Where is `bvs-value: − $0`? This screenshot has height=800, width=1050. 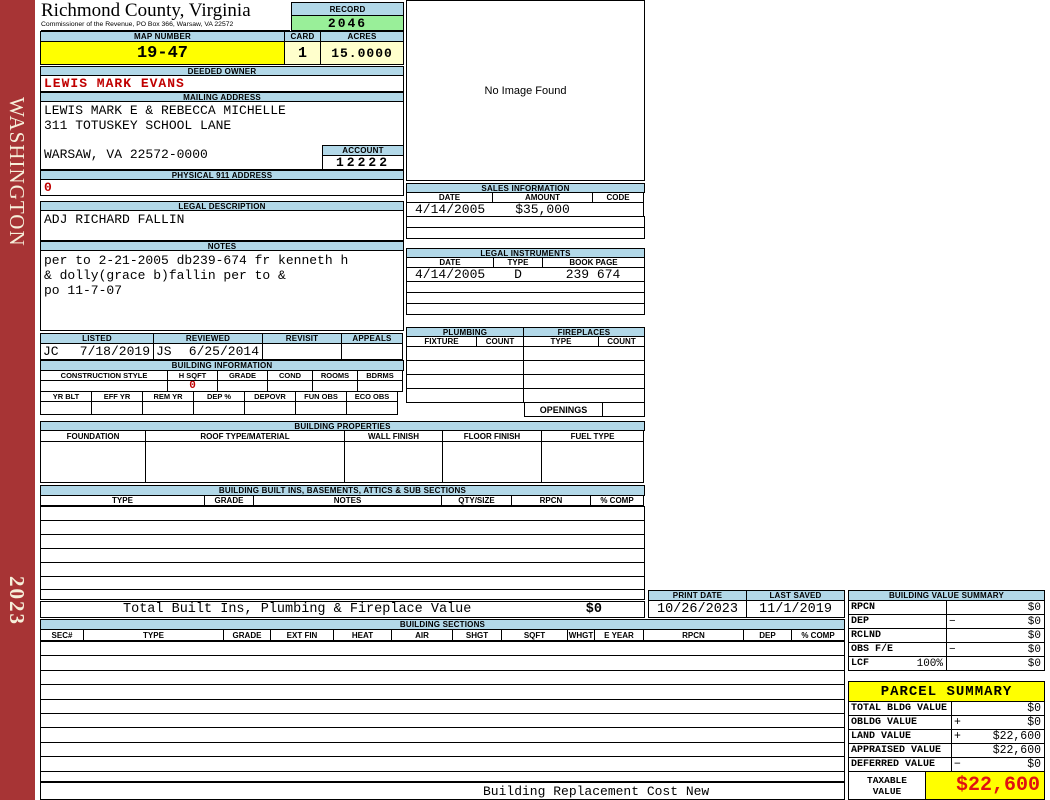 bvs-value: − $0 is located at coordinates (995, 621).